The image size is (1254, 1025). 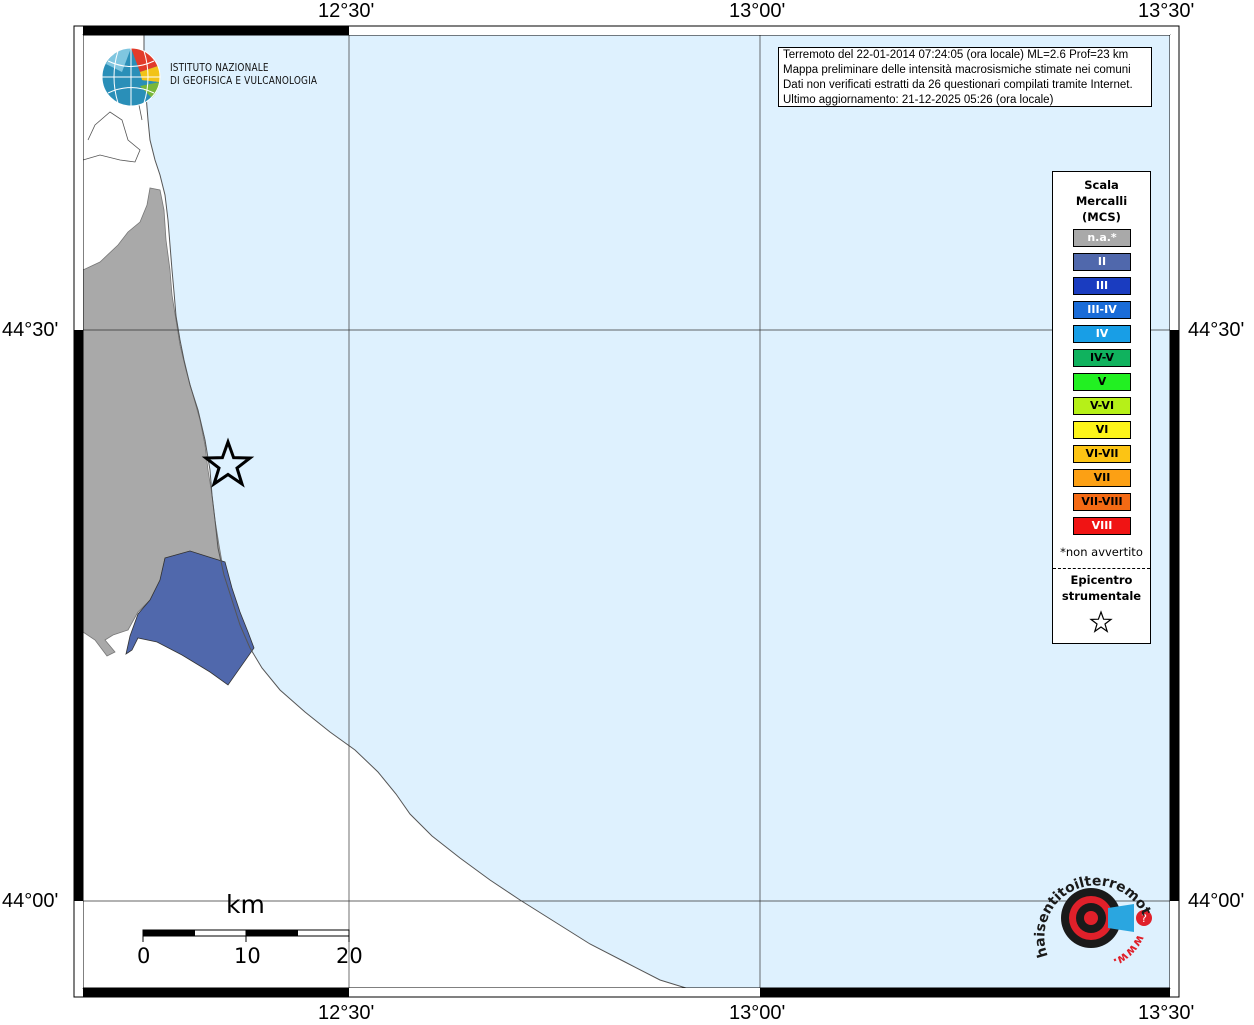 I want to click on legend-swatch-iii-iv: III-IV, so click(x=1102, y=310).